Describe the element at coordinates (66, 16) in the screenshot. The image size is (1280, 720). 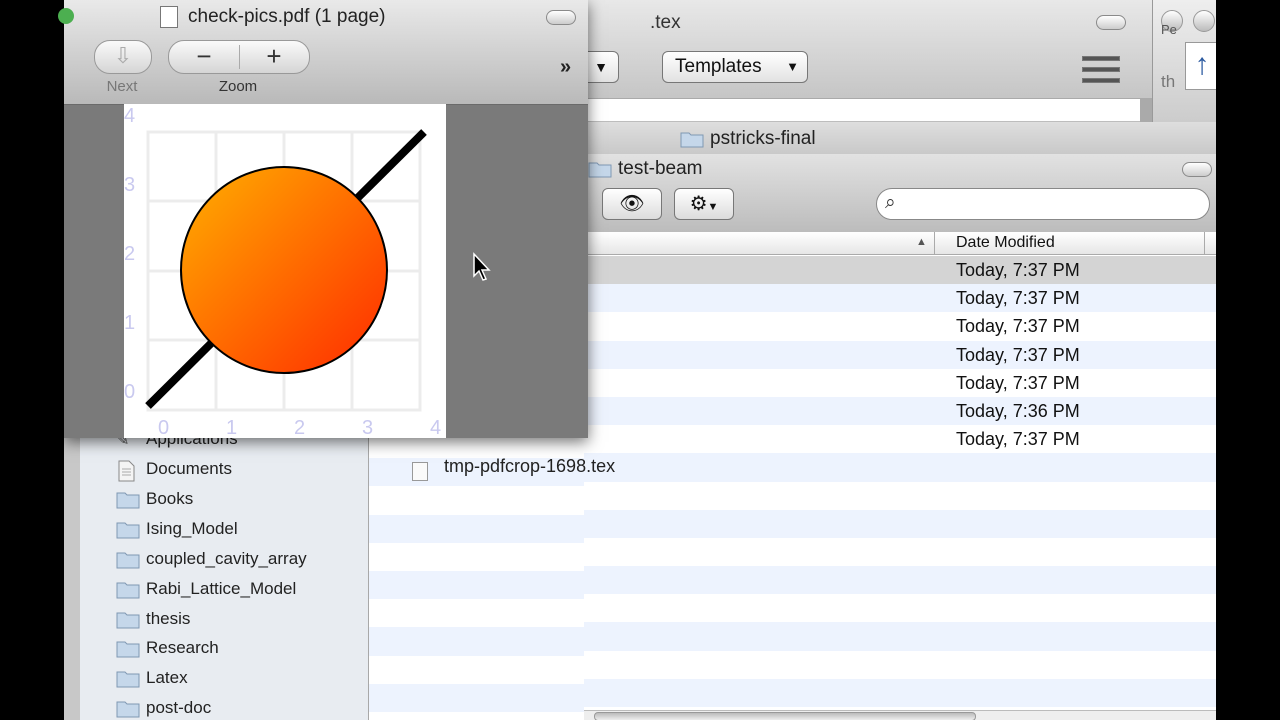
I see `zoom-window-icon` at that location.